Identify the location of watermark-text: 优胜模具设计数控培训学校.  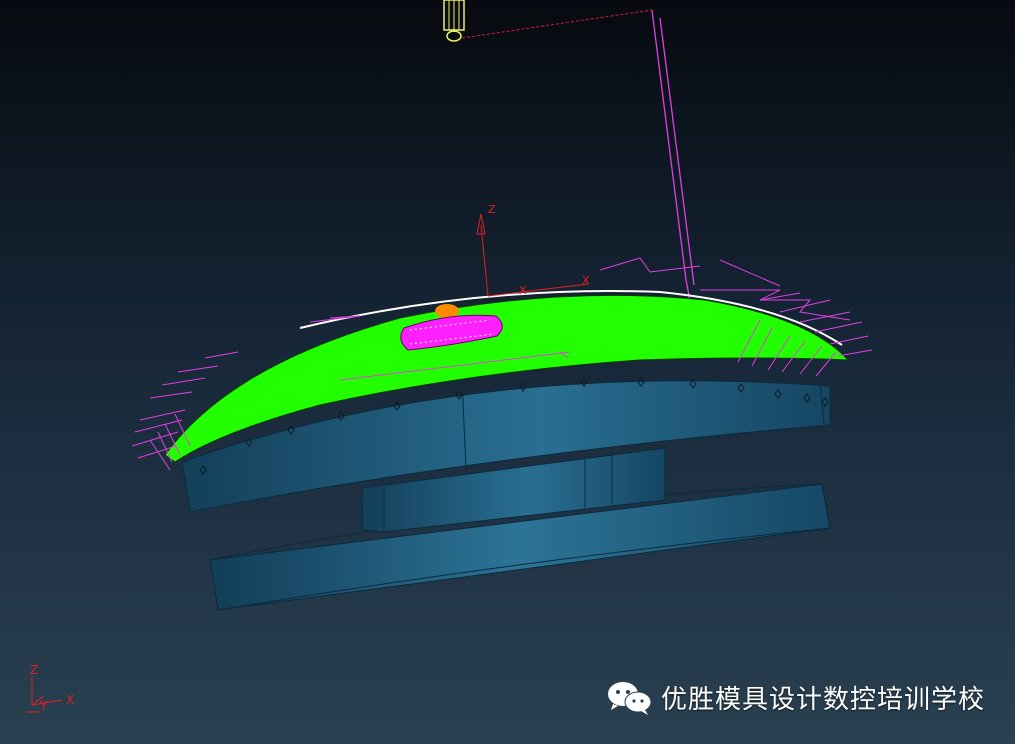
(822, 700).